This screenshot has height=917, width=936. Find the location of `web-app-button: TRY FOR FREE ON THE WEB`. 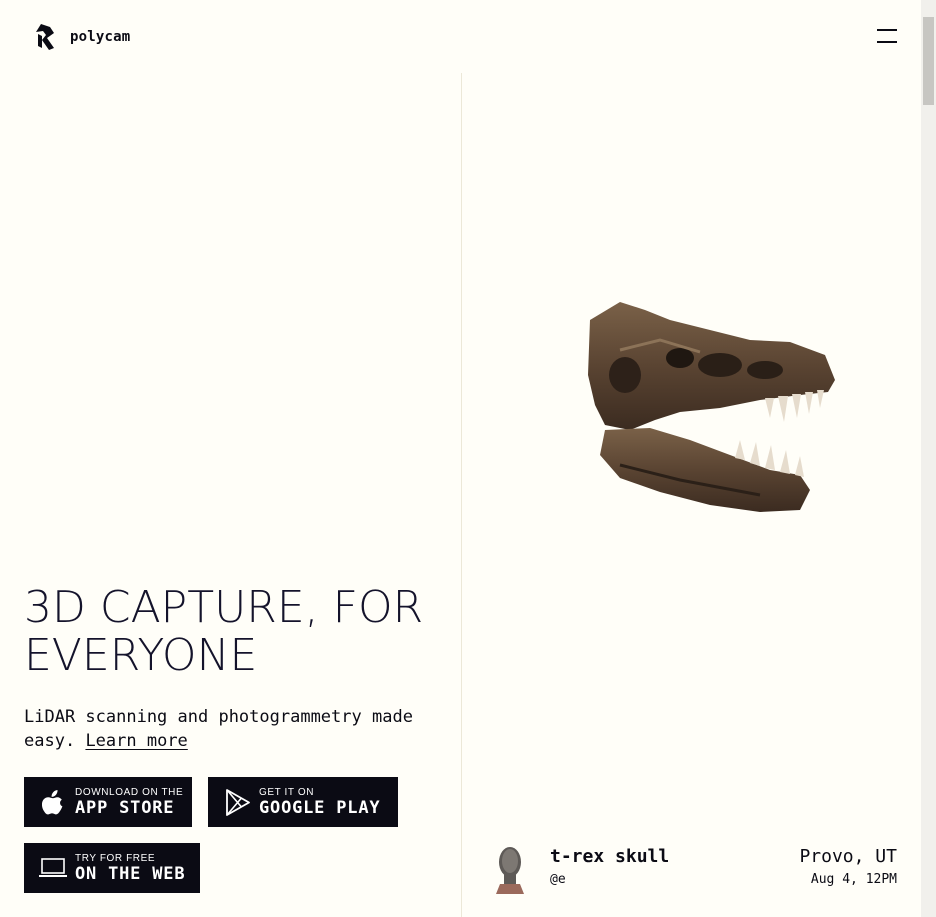

web-app-button: TRY FOR FREE ON THE WEB is located at coordinates (112, 868).